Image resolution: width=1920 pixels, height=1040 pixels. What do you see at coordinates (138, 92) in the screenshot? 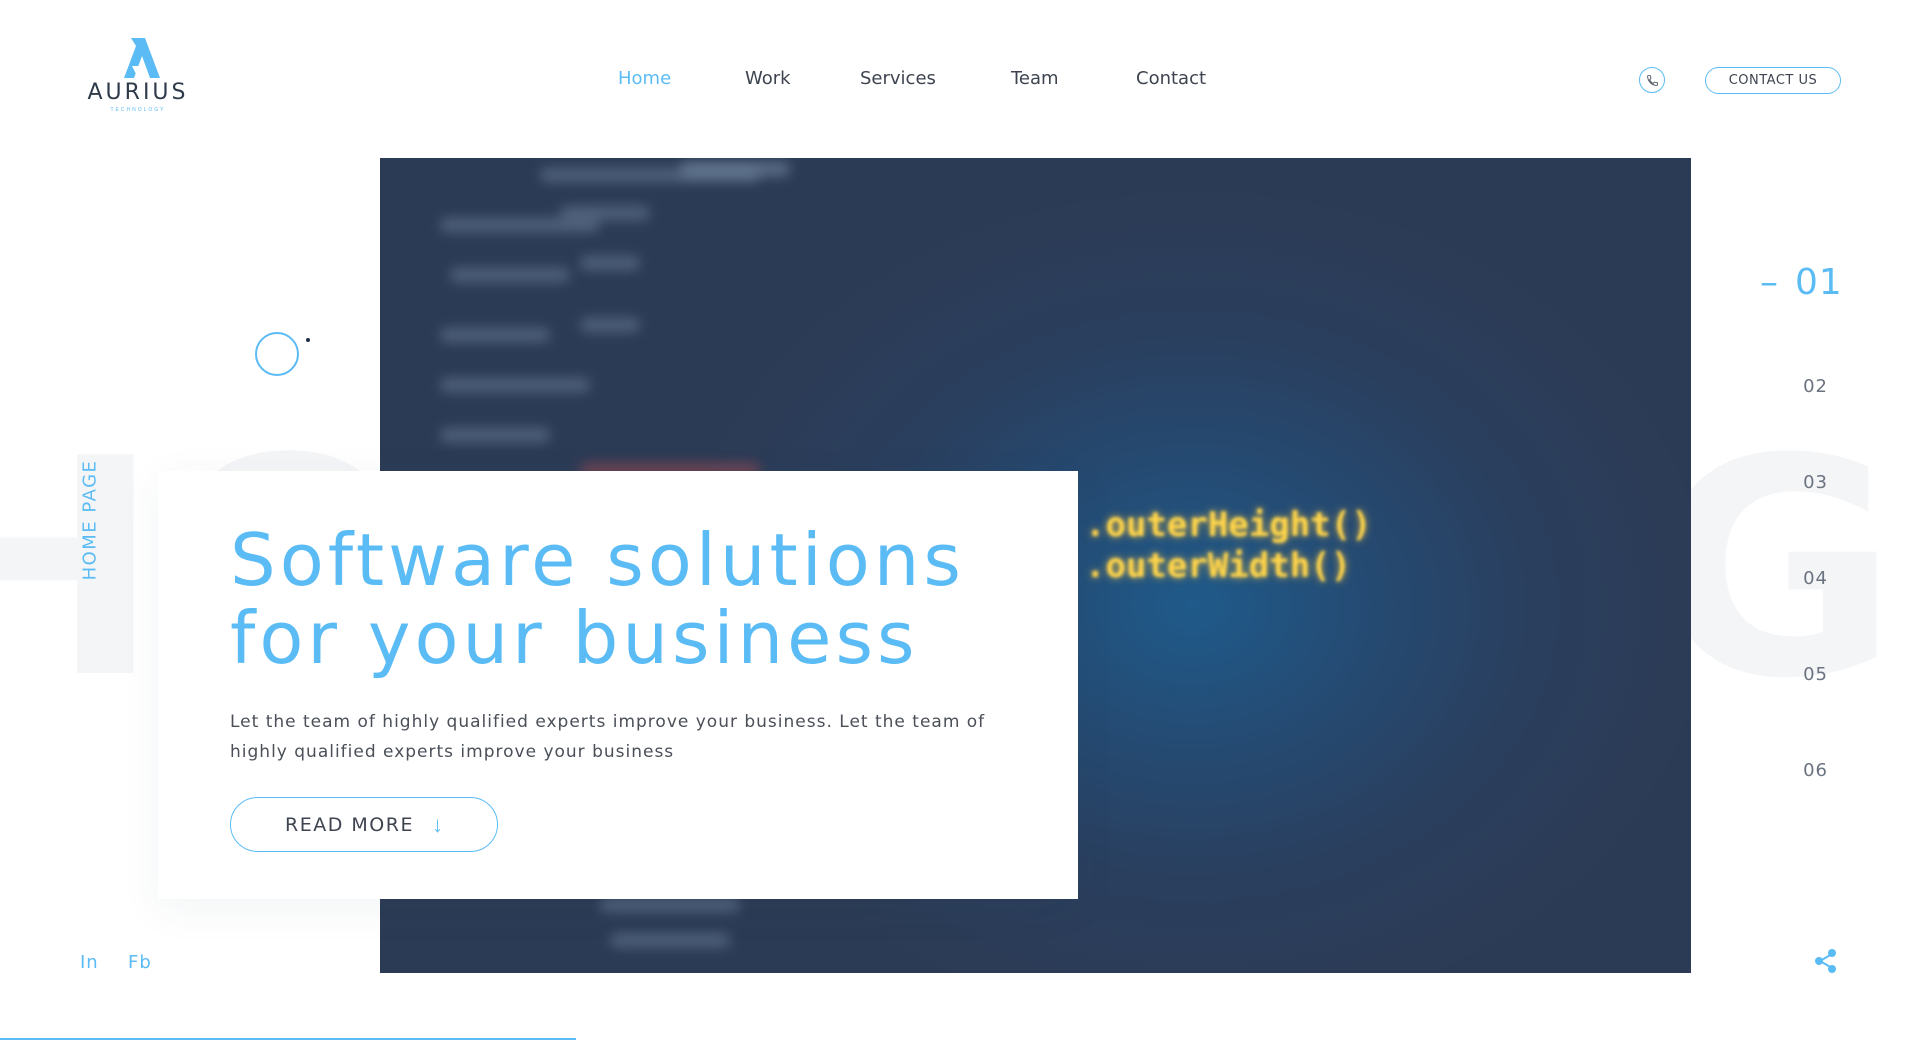
I see `brand-name: AURIUS` at bounding box center [138, 92].